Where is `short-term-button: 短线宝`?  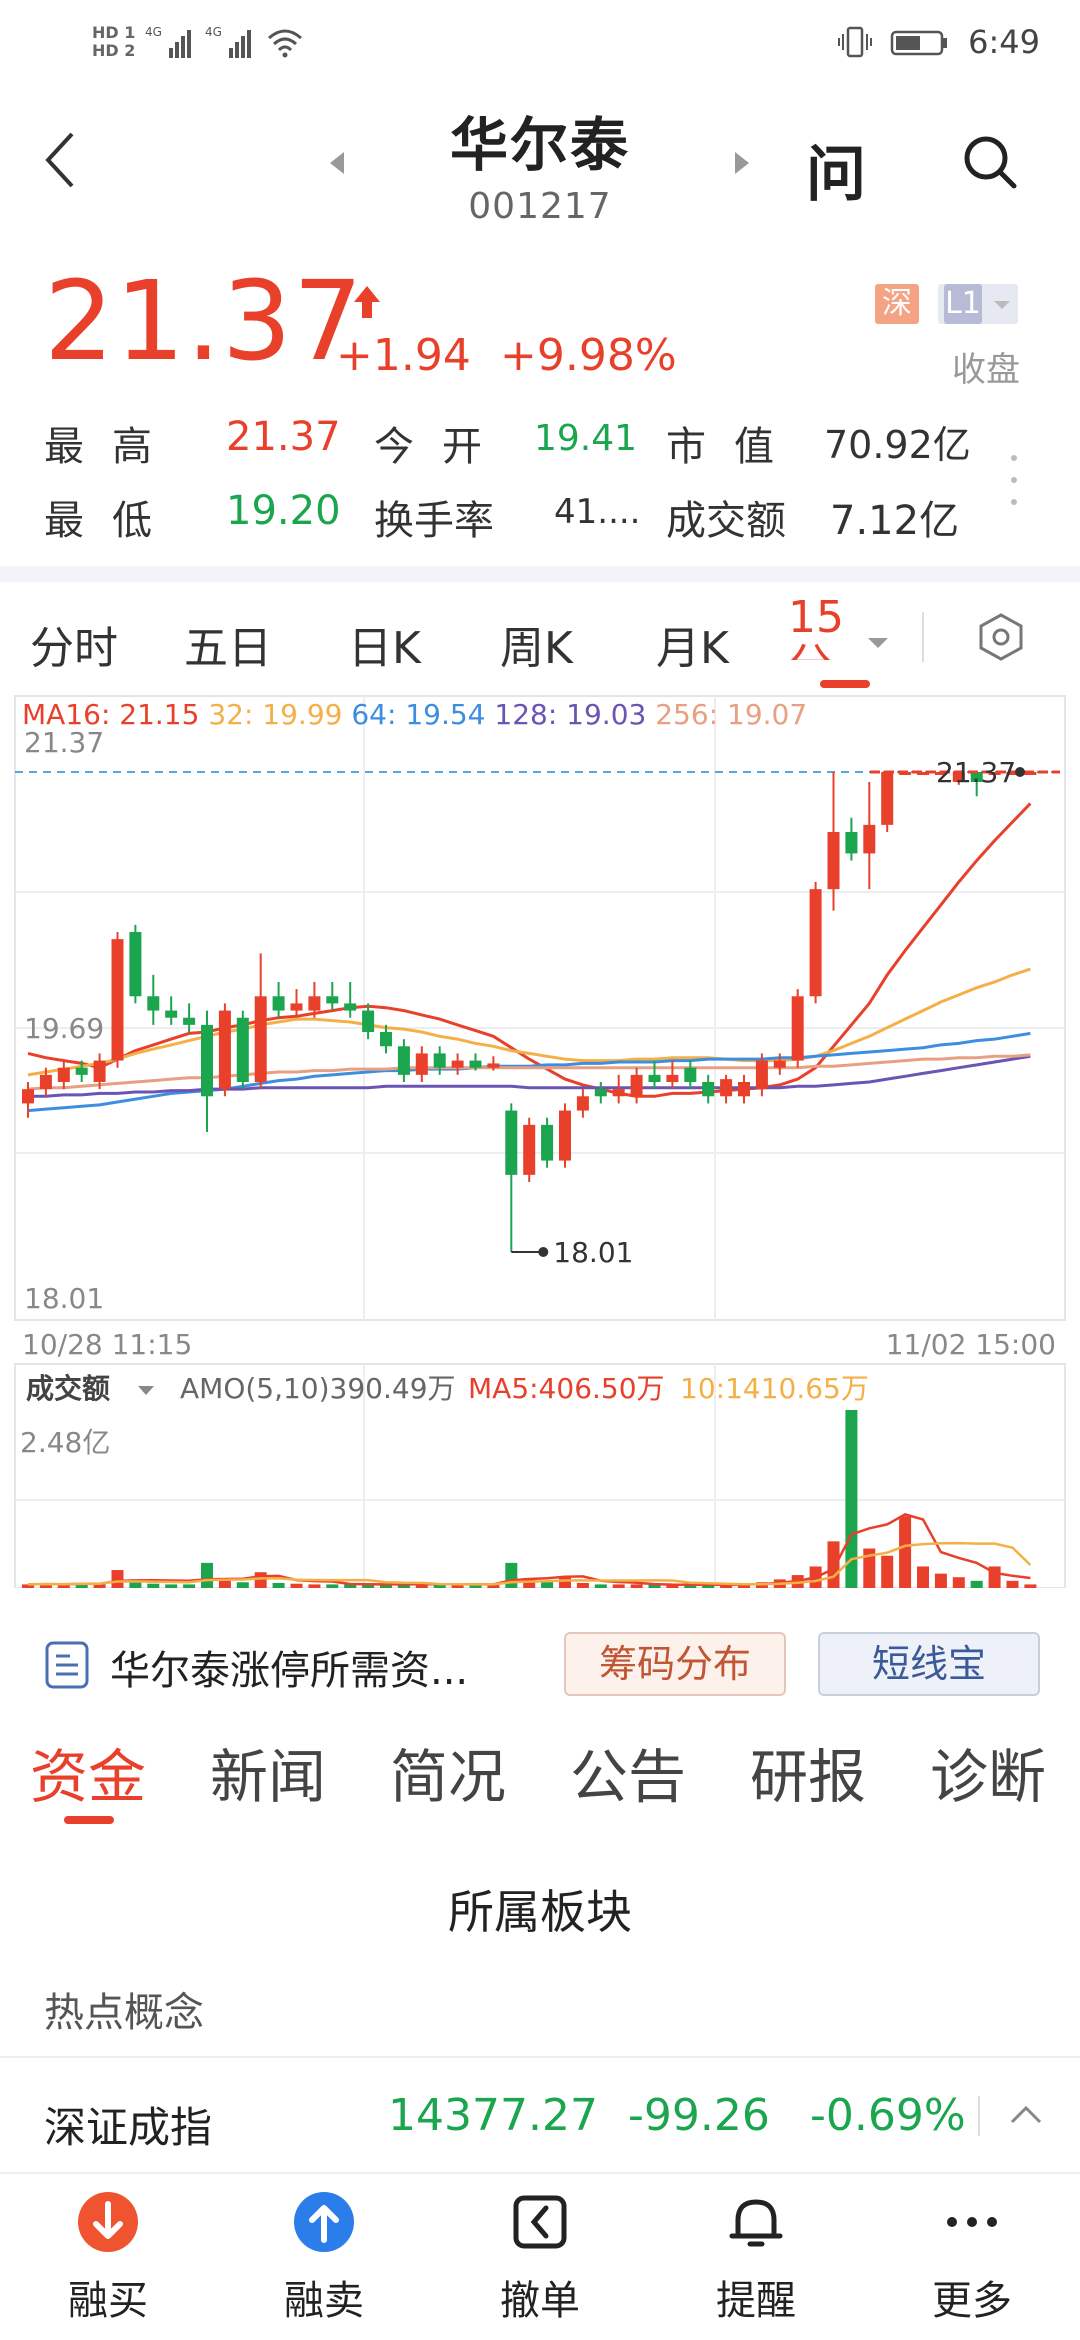
short-term-button: 短线宝 is located at coordinates (929, 1664).